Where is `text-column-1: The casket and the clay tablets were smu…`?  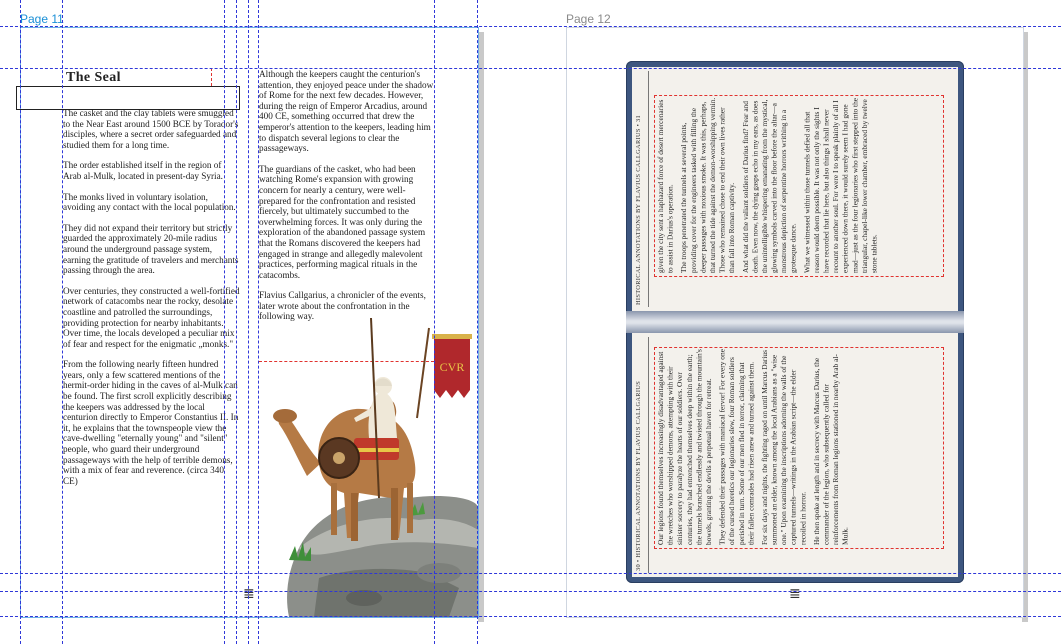
text-column-1: The casket and the clay tablets were smu… is located at coordinates (152, 338).